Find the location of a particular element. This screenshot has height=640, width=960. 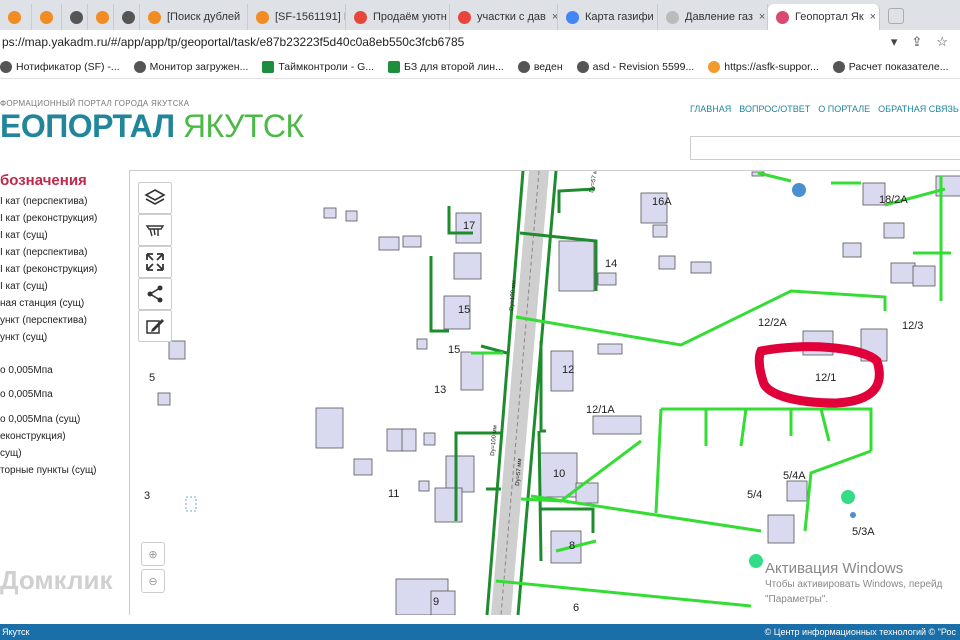

svg-text: 9 is located at coordinates (436, 602).